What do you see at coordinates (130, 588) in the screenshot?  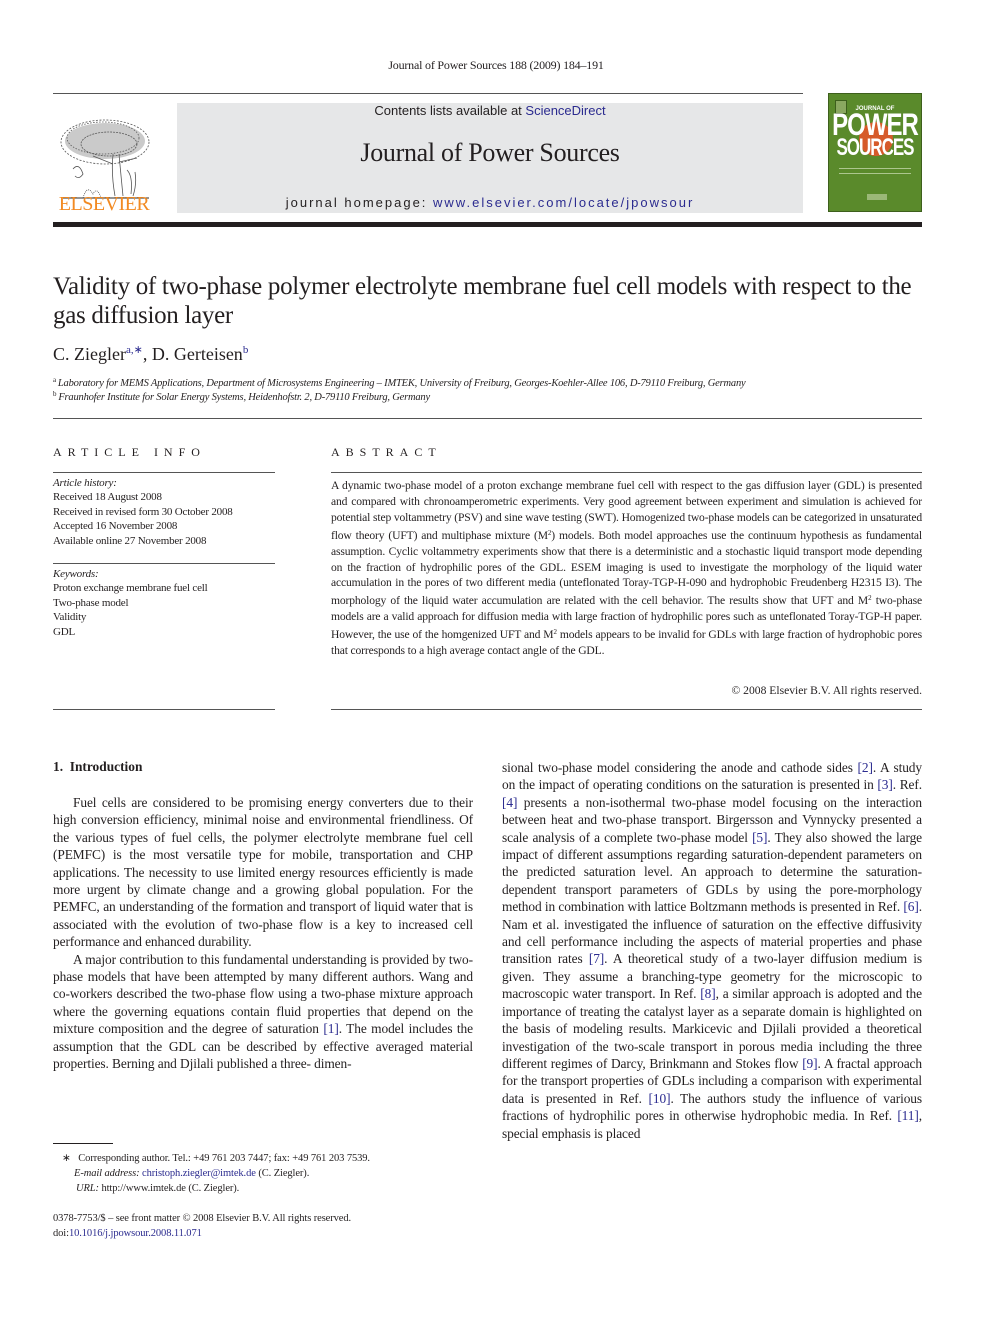 I see `keyword-item: Proton exchange membrane fuel cell` at bounding box center [130, 588].